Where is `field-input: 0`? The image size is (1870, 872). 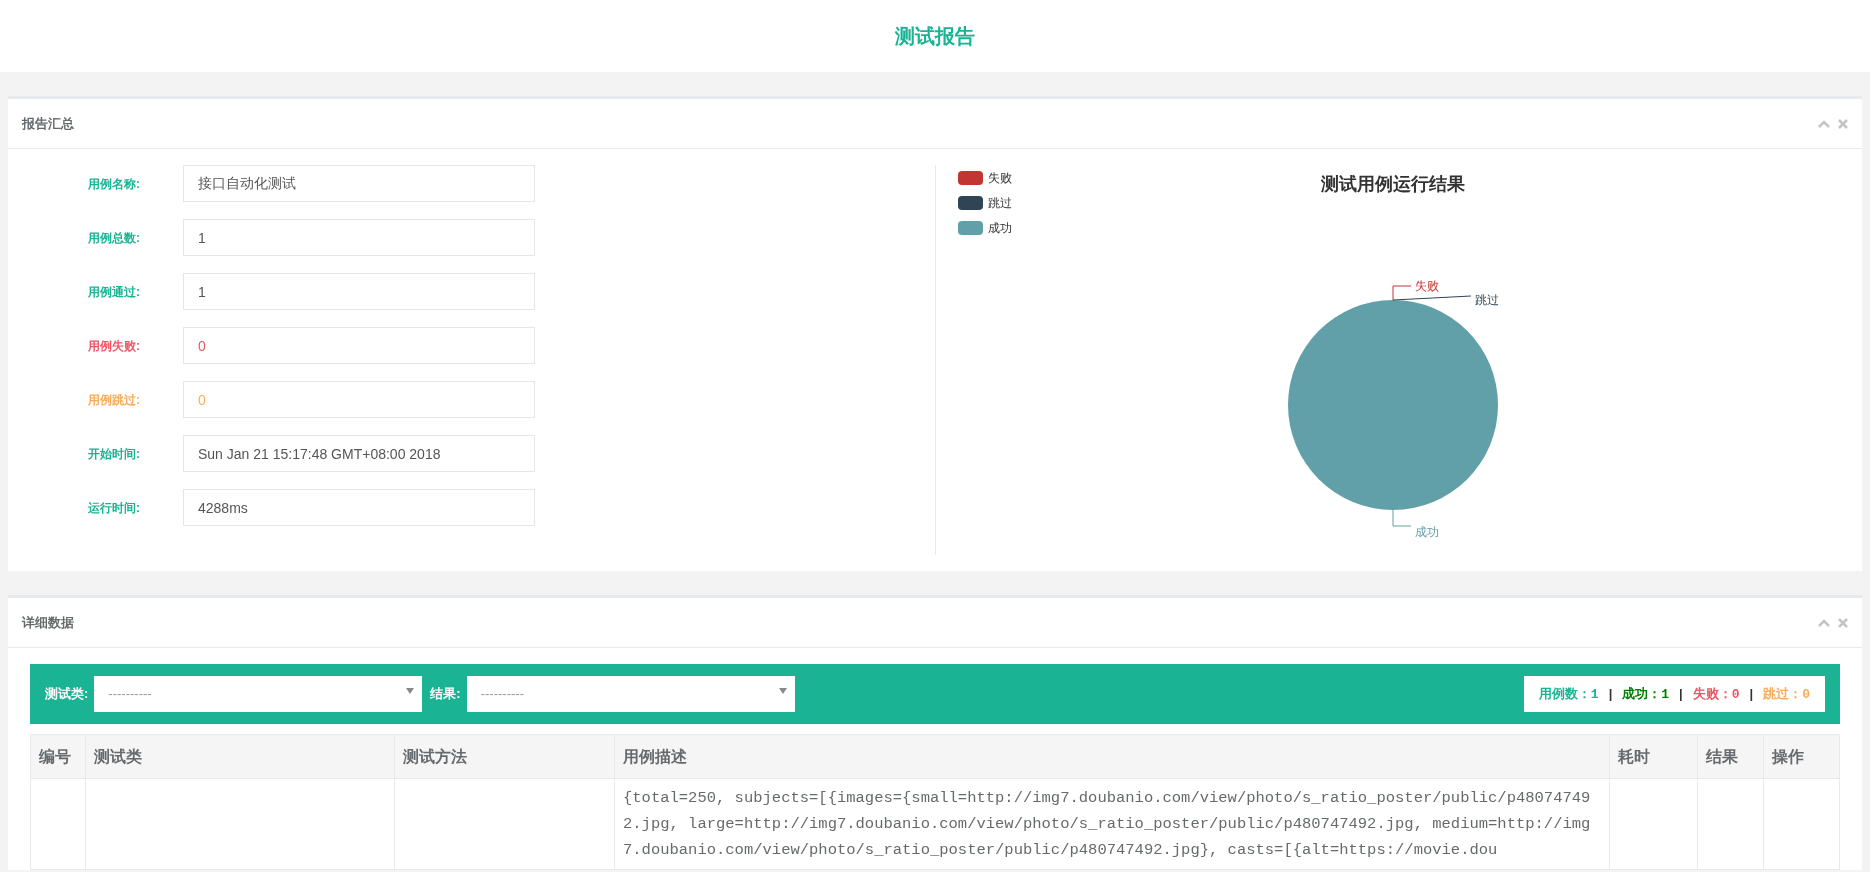
field-input: 0 is located at coordinates (359, 345).